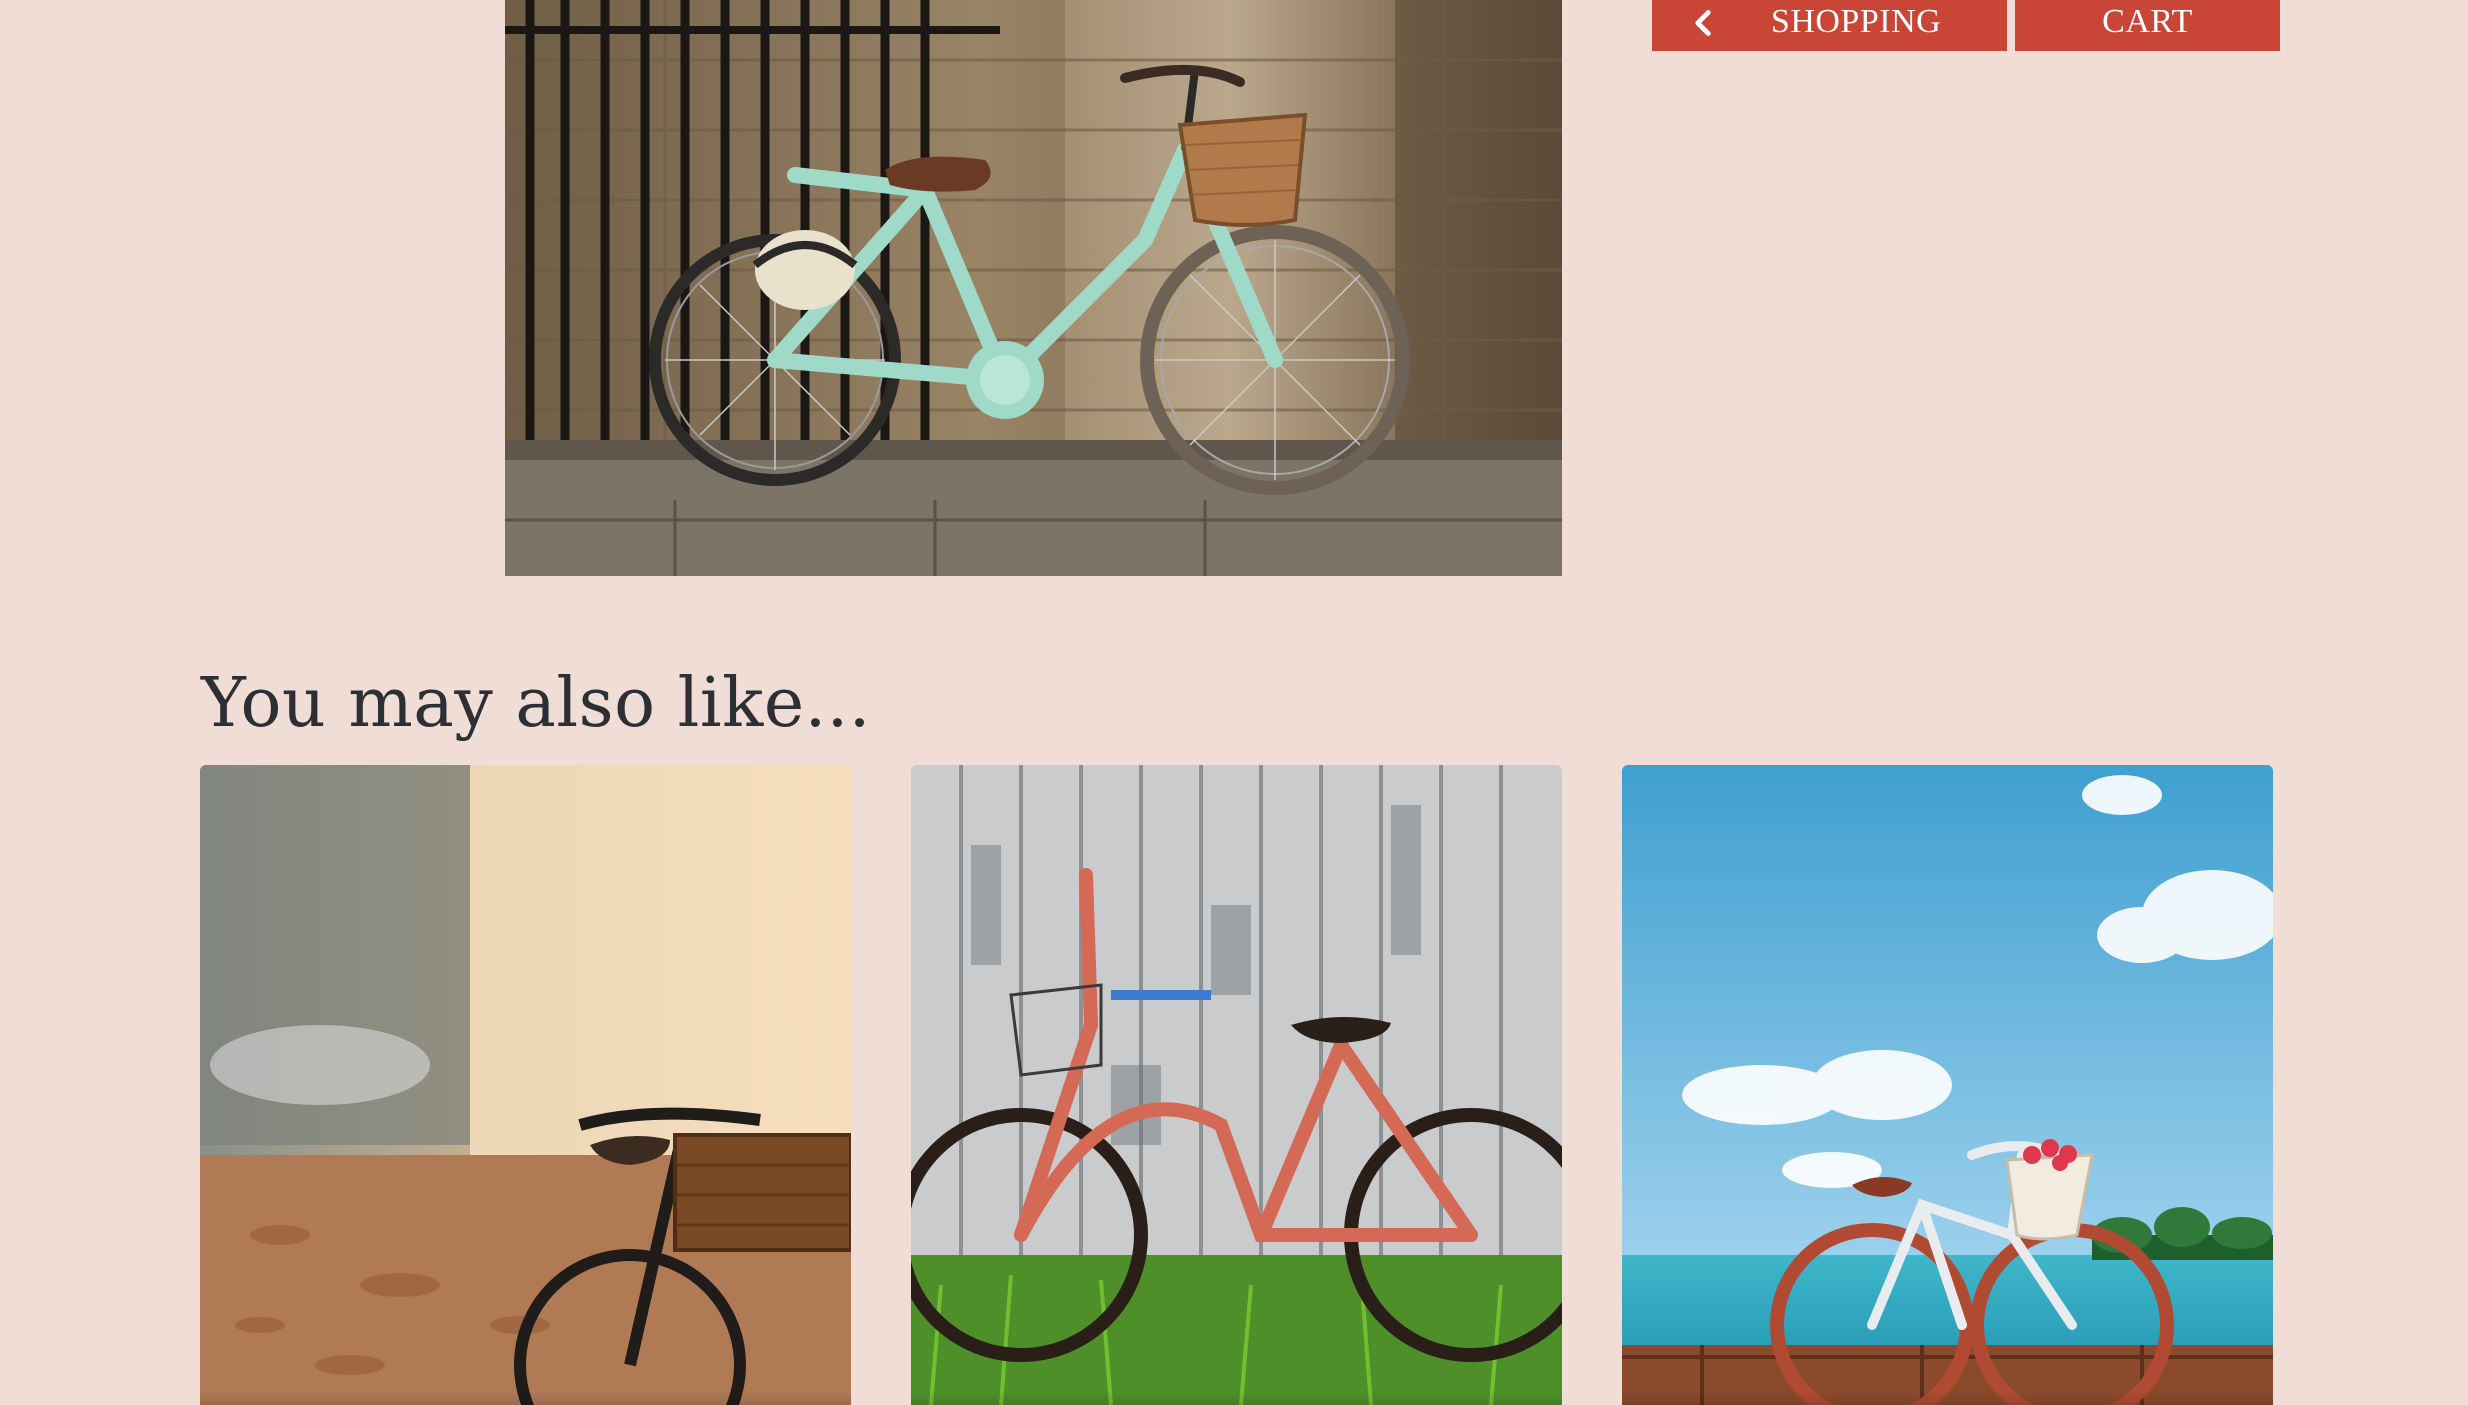 The image size is (2468, 1405). What do you see at coordinates (2147, 20) in the screenshot?
I see `add-to-cart-label: ADD TO CART` at bounding box center [2147, 20].